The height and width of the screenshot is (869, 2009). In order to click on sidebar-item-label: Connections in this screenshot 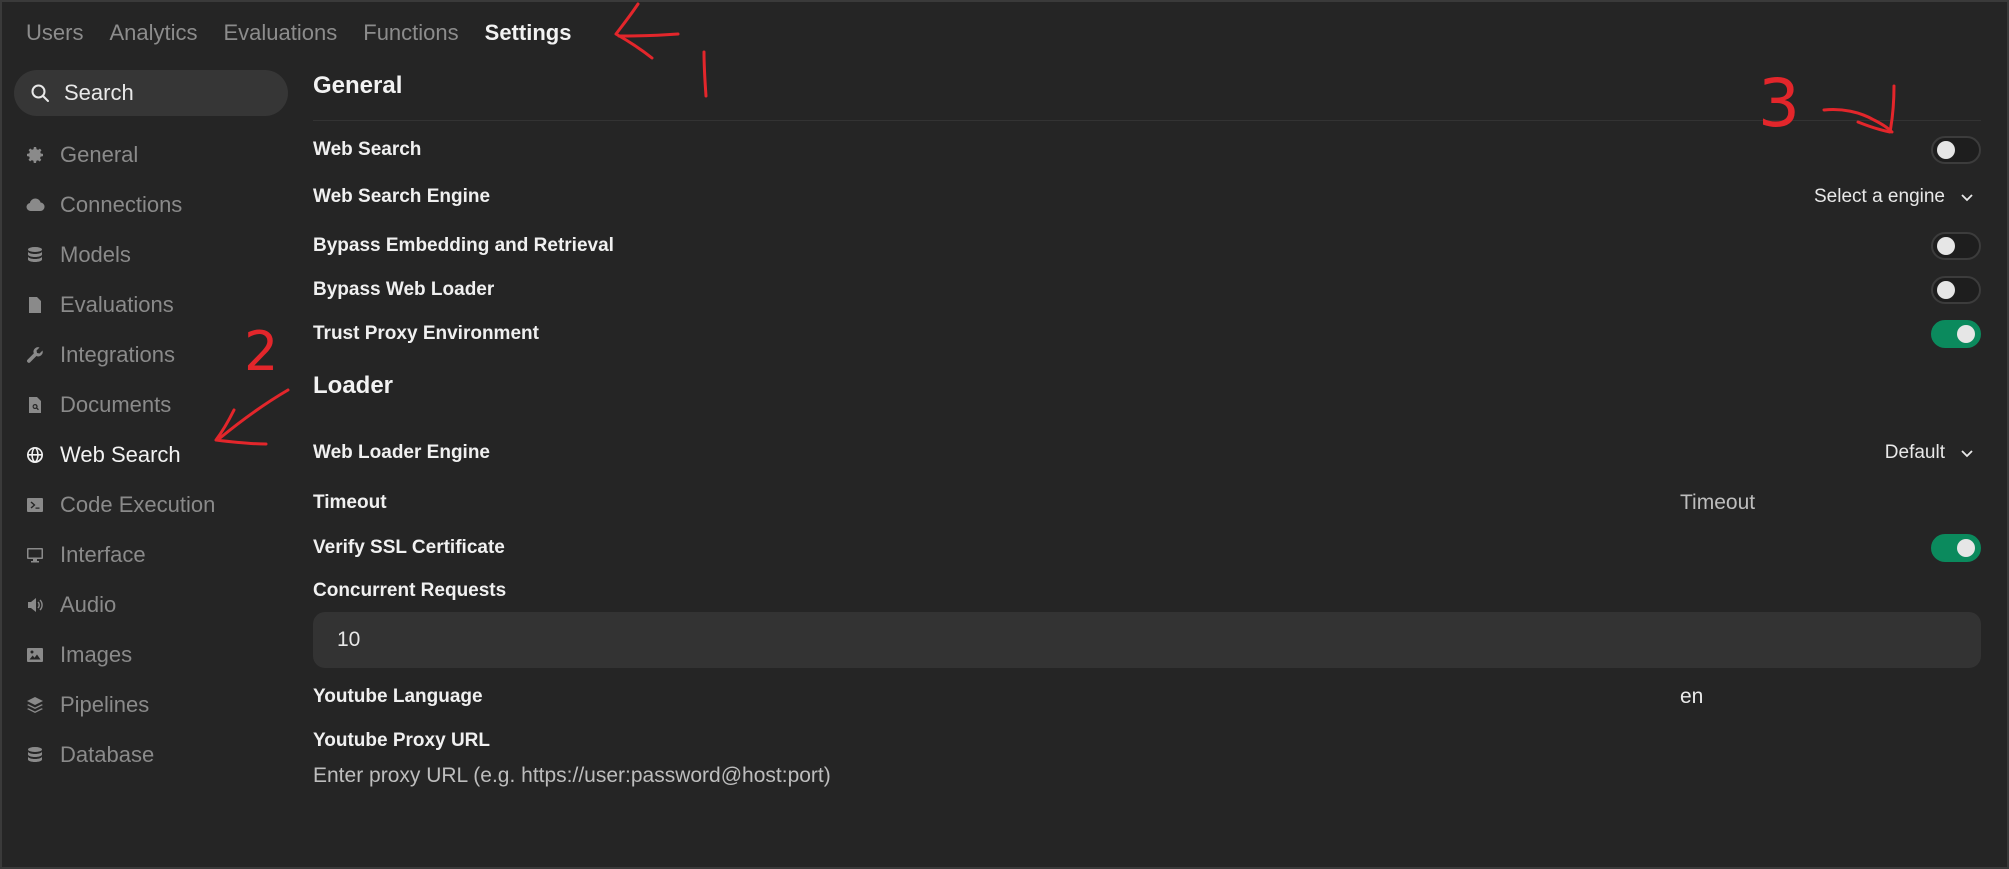, I will do `click(121, 204)`.